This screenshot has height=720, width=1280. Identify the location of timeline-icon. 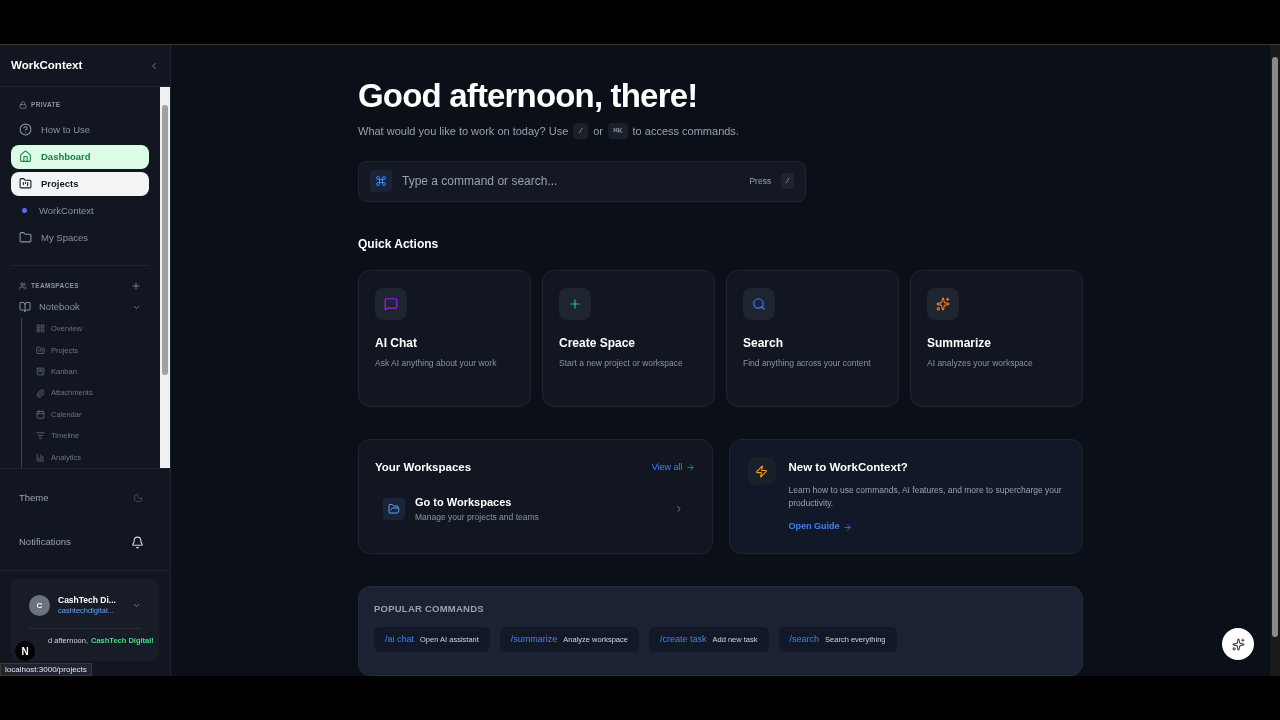
(40, 436).